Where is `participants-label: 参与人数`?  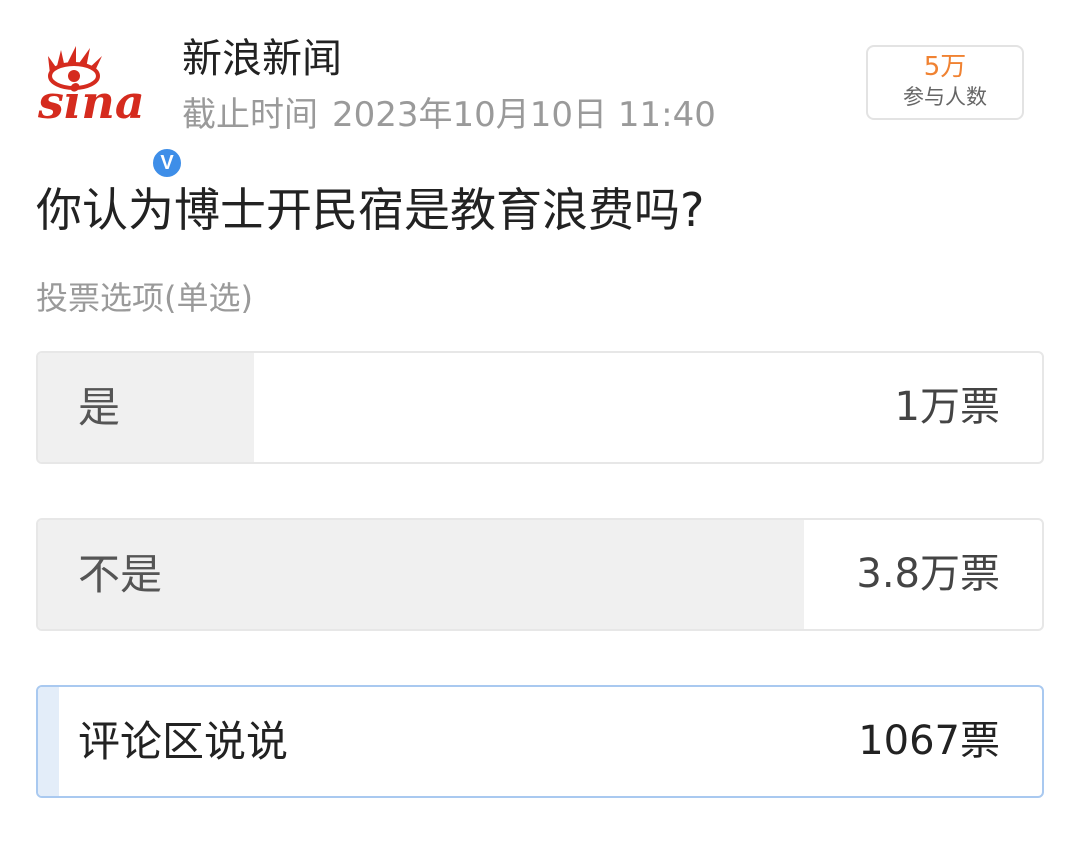
participants-label: 参与人数 is located at coordinates (945, 97).